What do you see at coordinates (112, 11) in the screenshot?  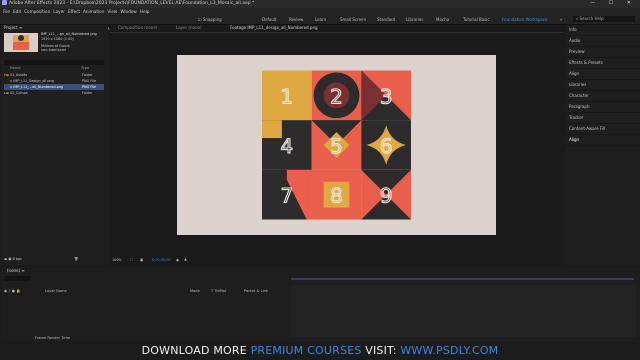 I see `menu-view: View` at bounding box center [112, 11].